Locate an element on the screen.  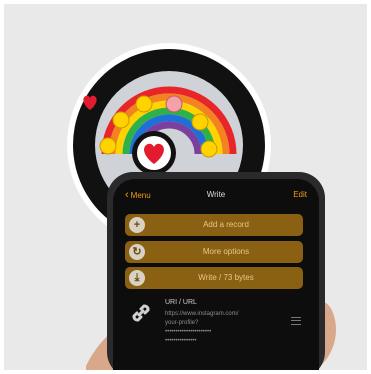
record-line: your-profile? is located at coordinates (182, 323).